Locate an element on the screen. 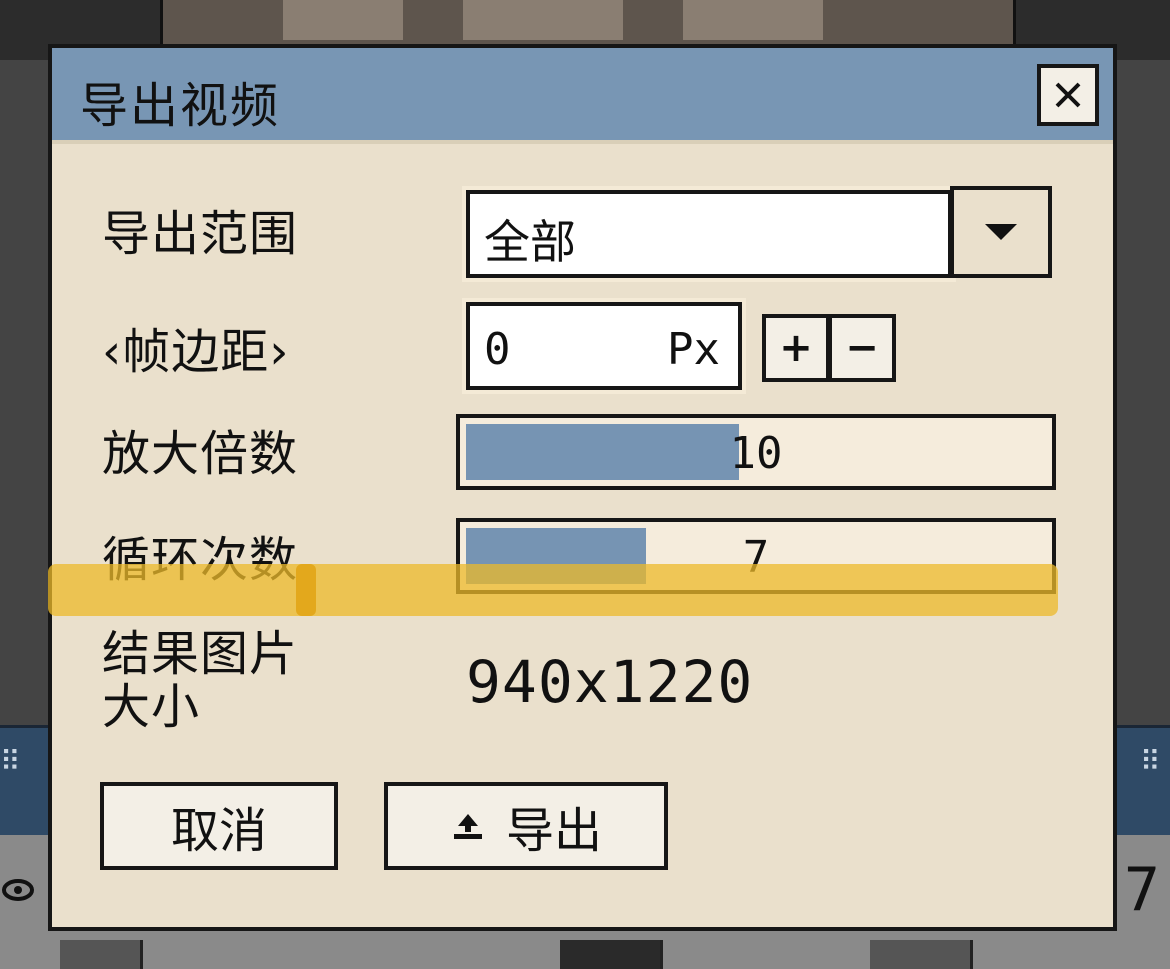 This screenshot has width=1170, height=969. upload-icon is located at coordinates (467, 826).